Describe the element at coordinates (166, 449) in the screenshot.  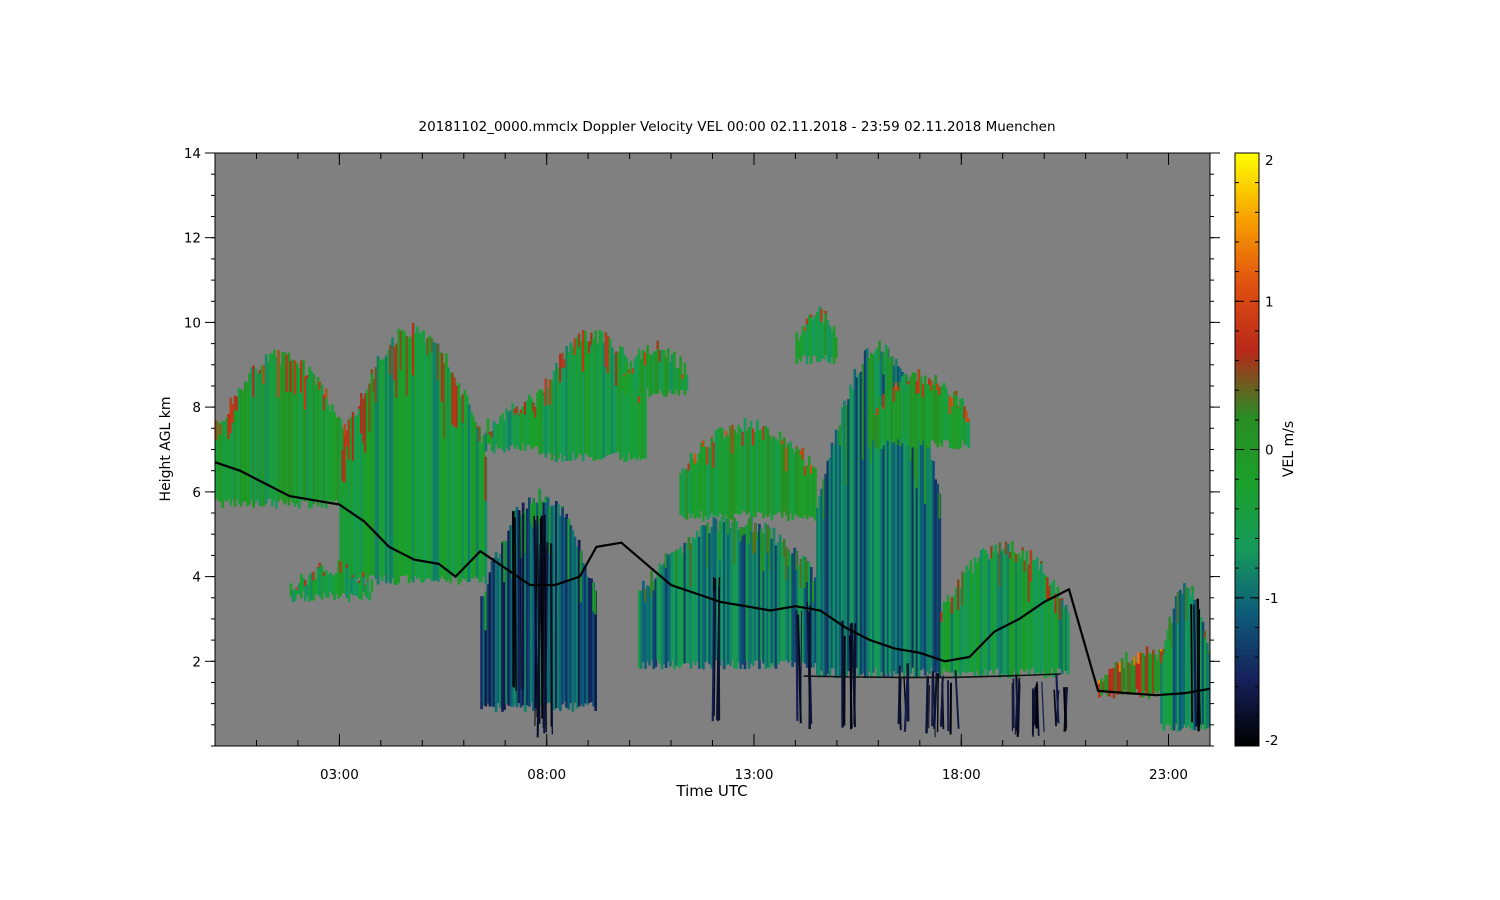
I see `y-axis-label: Height AGL km` at that location.